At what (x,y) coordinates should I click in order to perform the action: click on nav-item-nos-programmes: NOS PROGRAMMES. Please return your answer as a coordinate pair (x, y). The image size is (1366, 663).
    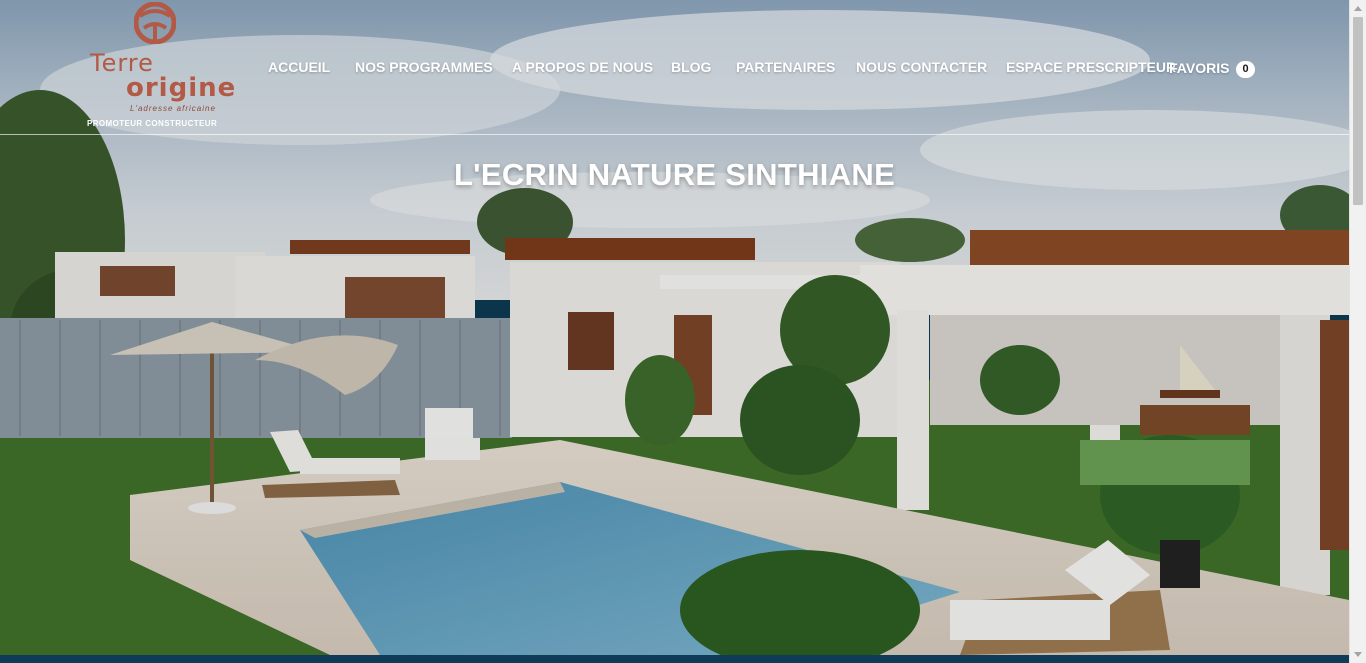
    Looking at the image, I should click on (424, 67).